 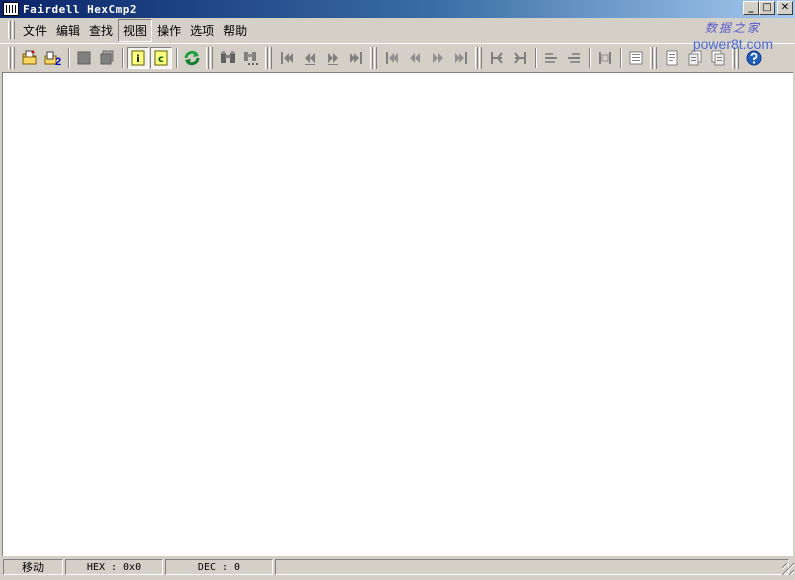 I want to click on menu-edit: 编辑, so click(x=68, y=30).